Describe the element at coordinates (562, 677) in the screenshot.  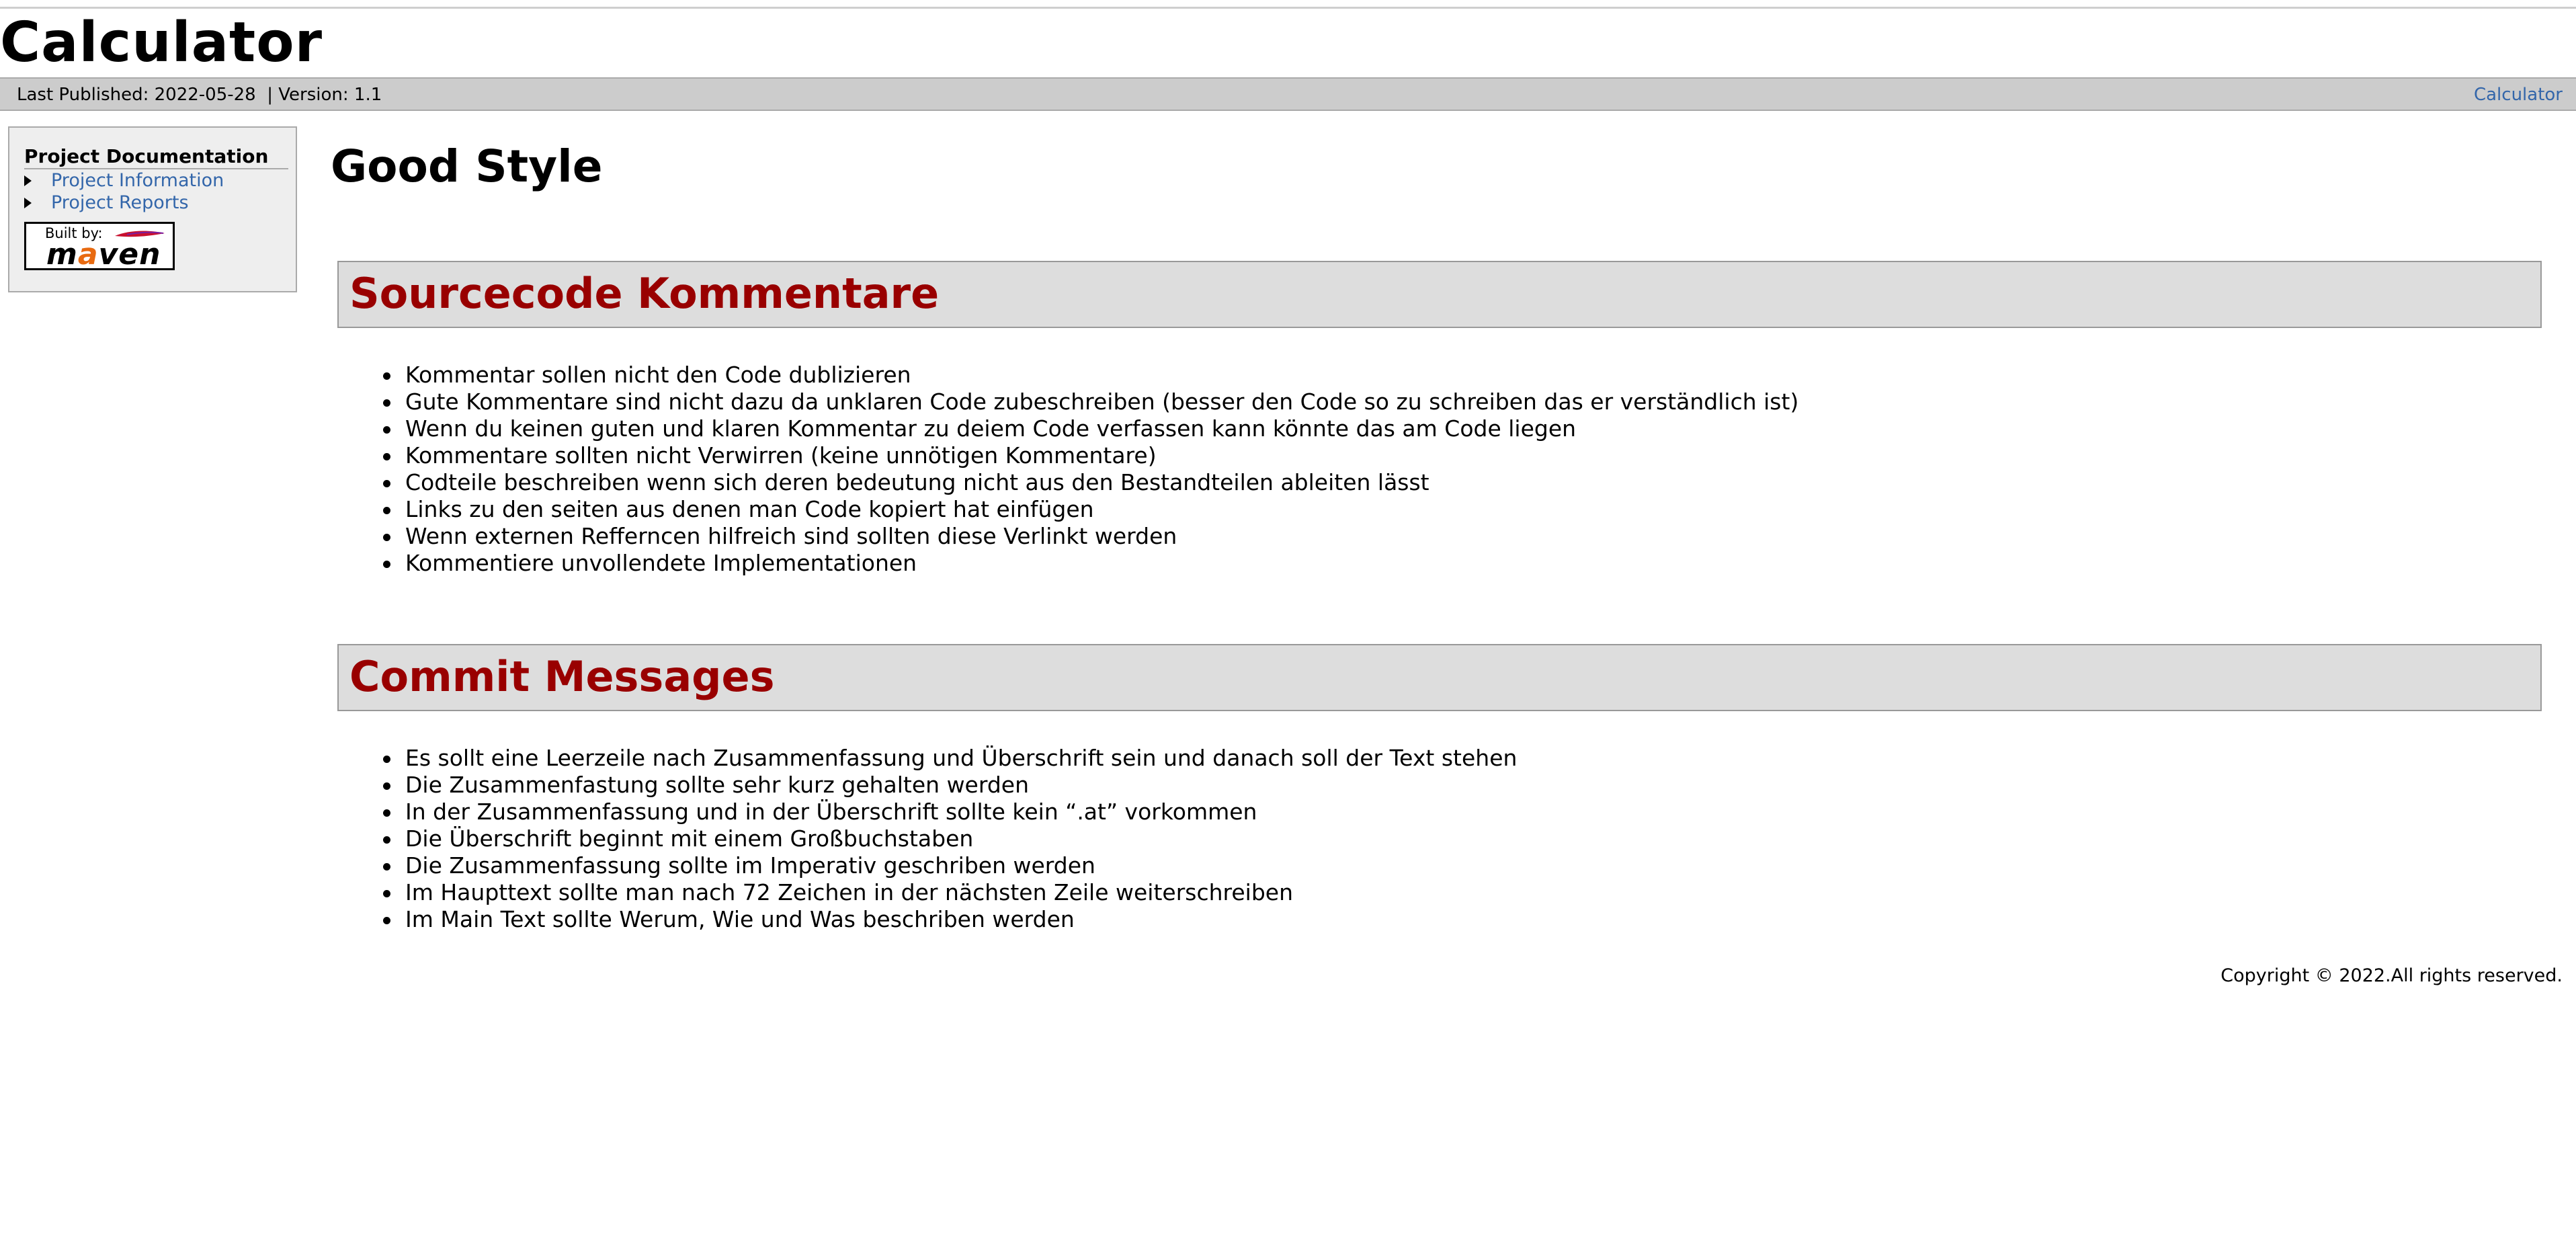
I see `section-heading-commit-messages: Commit Messages` at that location.